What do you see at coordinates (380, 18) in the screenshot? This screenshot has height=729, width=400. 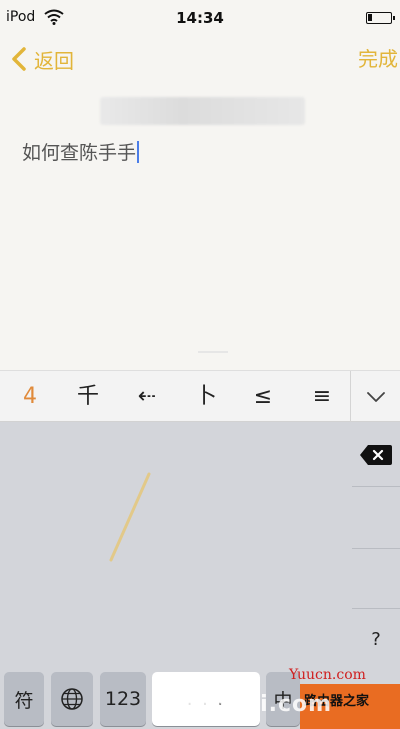 I see `battery-icon` at bounding box center [380, 18].